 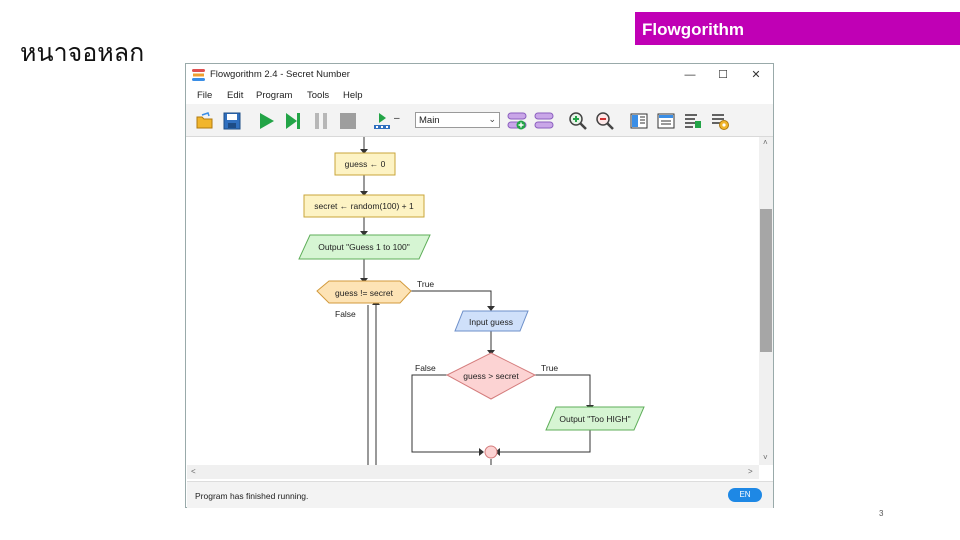 I want to click on scroll-down-icon: ˅, so click(x=765, y=457).